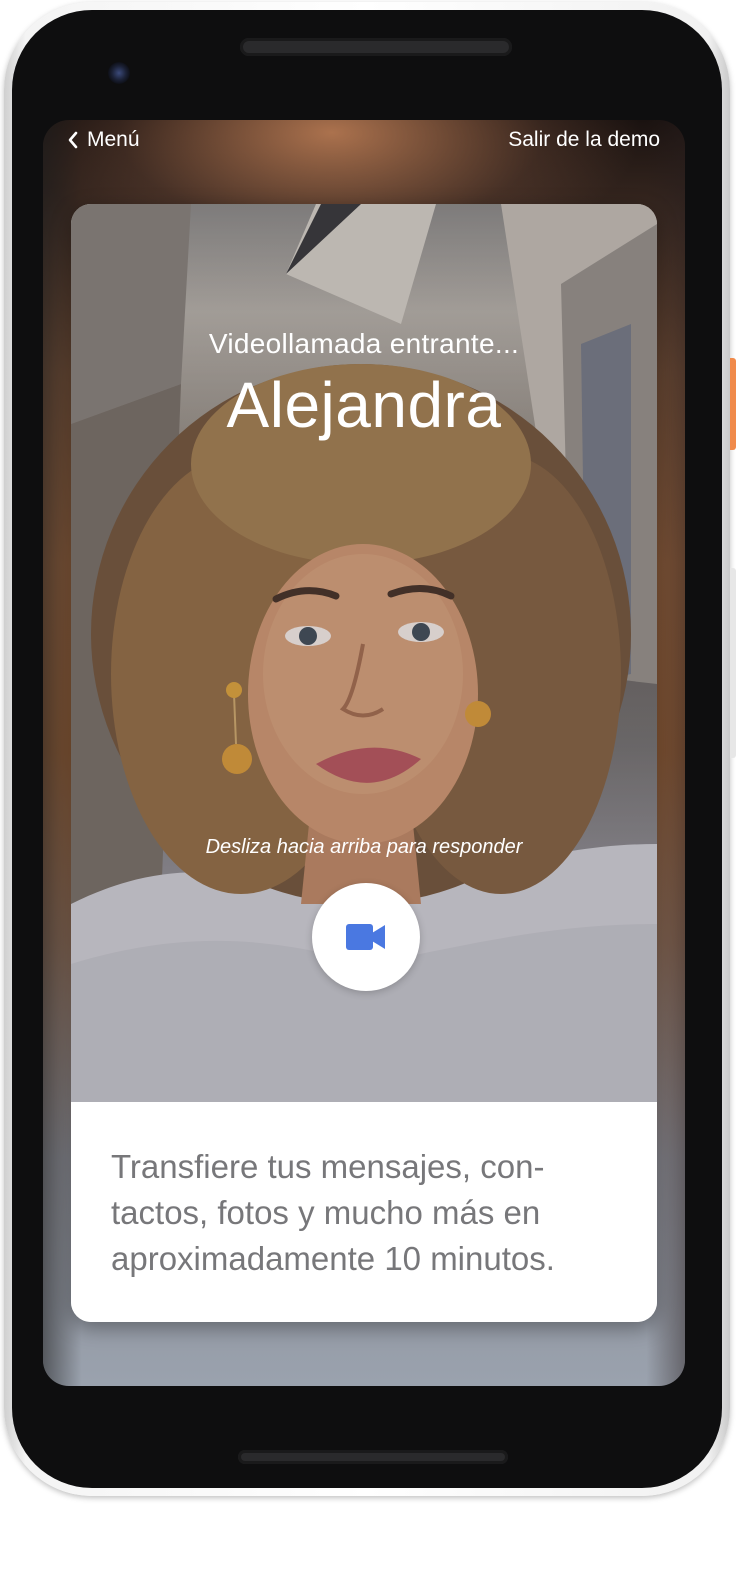 The width and height of the screenshot is (736, 1574). I want to click on menu-back-label: Menú, so click(113, 139).